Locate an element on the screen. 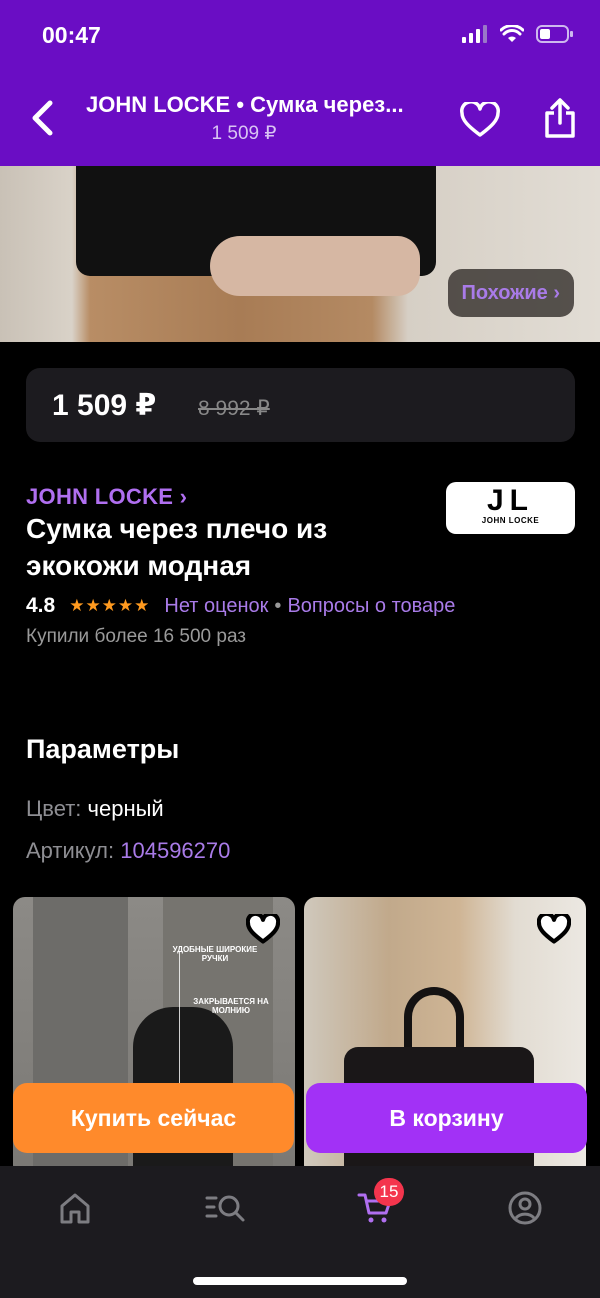 The image size is (600, 1298). share-icon is located at coordinates (560, 118).